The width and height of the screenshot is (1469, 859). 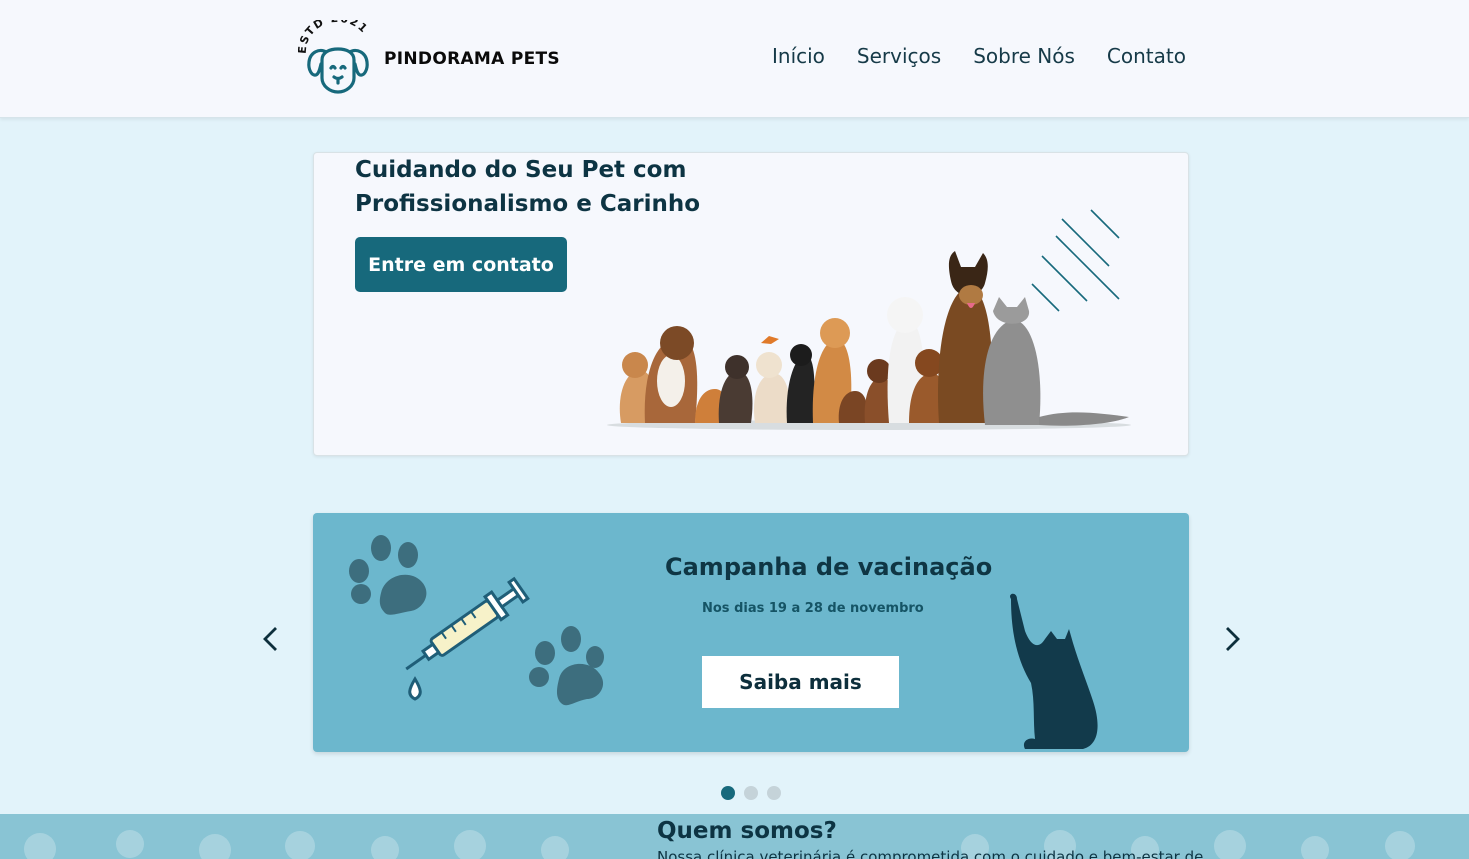 What do you see at coordinates (747, 831) in the screenshot?
I see `about-title: Quem somos?` at bounding box center [747, 831].